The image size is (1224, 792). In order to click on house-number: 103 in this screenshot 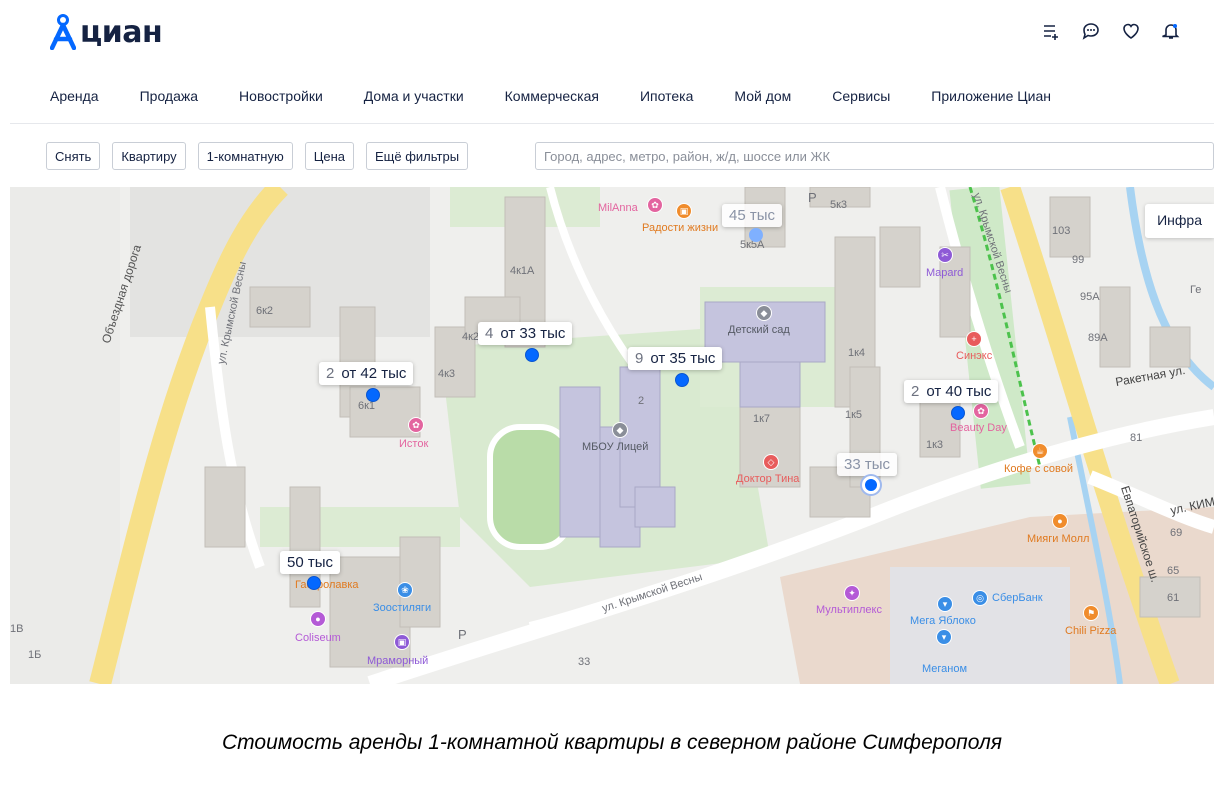, I will do `click(1061, 231)`.